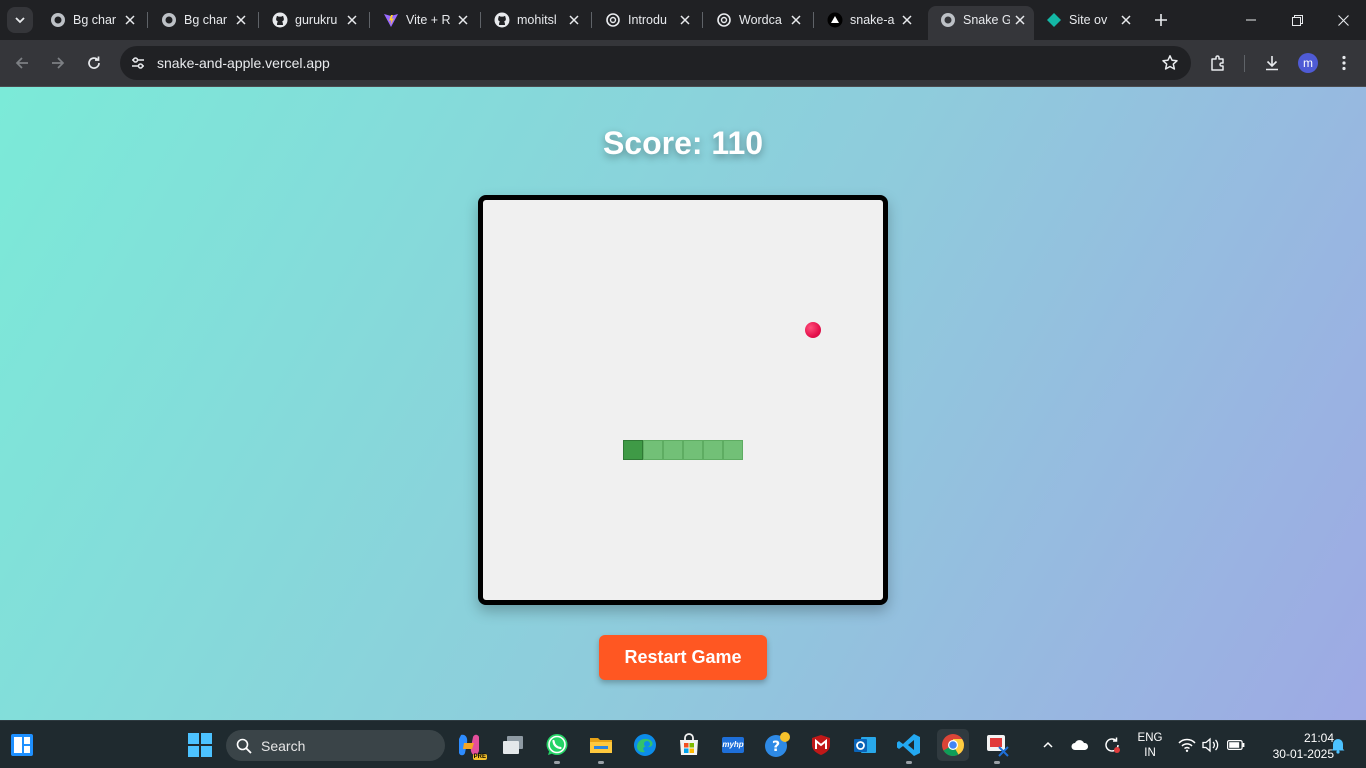  I want to click on myhp-button: myhp, so click(733, 745).